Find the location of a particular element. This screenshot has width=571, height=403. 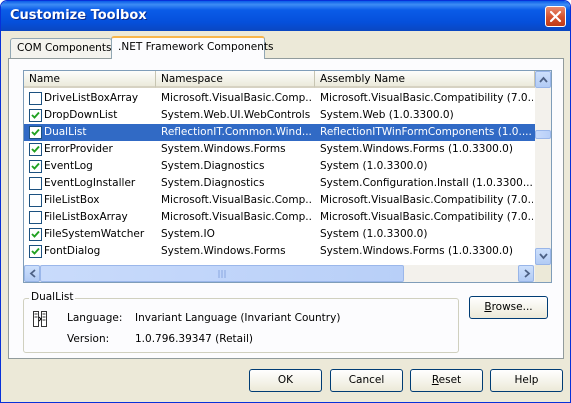

tab-com-components: COM Components is located at coordinates (61, 48).